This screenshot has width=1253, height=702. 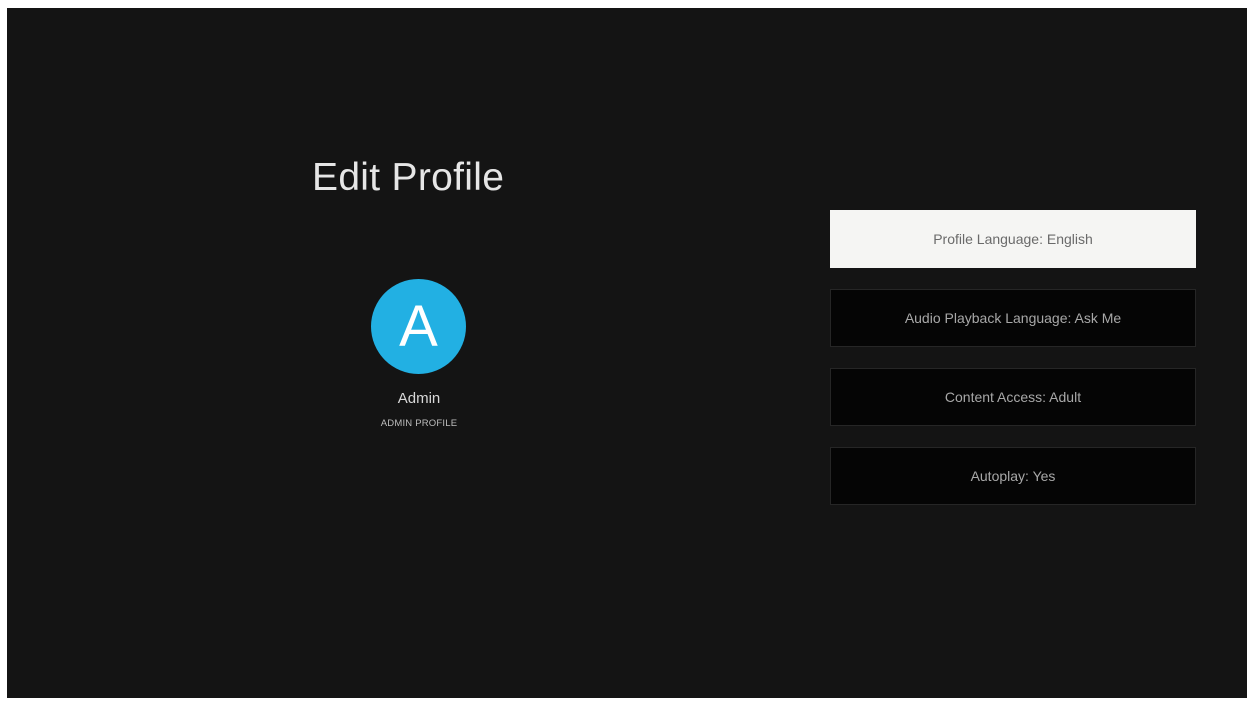 I want to click on avatar: A, so click(x=418, y=326).